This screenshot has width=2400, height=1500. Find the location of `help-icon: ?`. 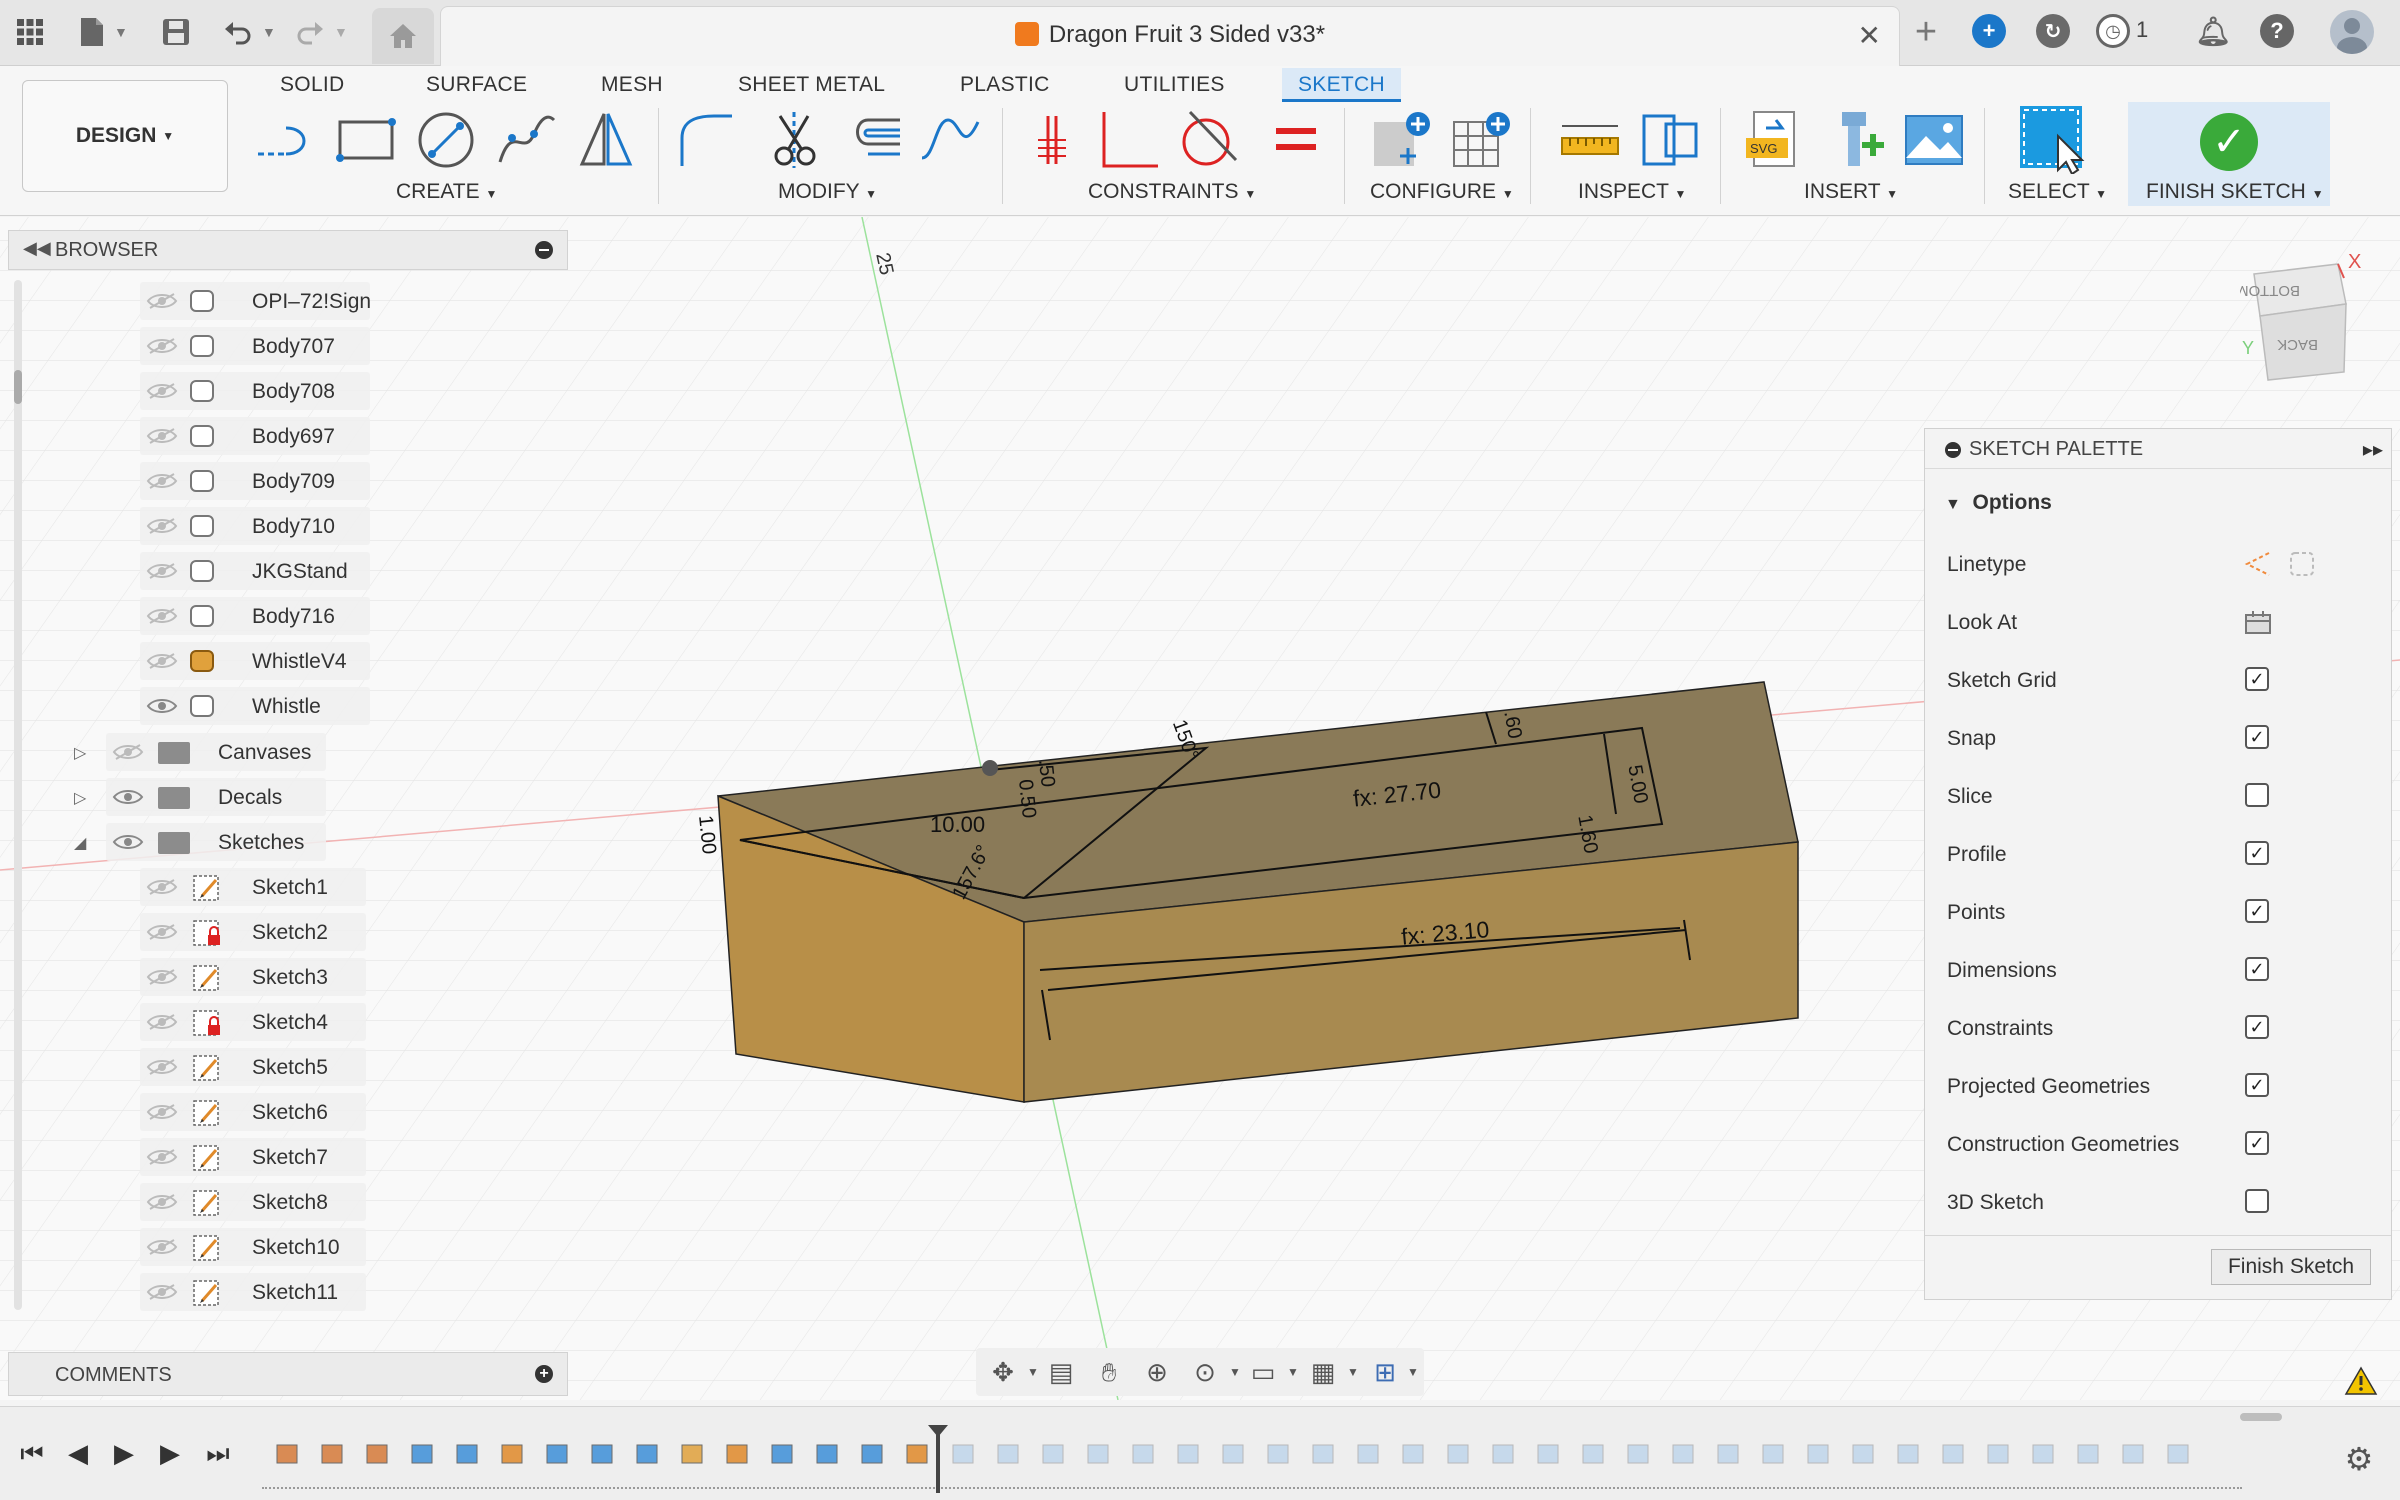

help-icon: ? is located at coordinates (2277, 31).